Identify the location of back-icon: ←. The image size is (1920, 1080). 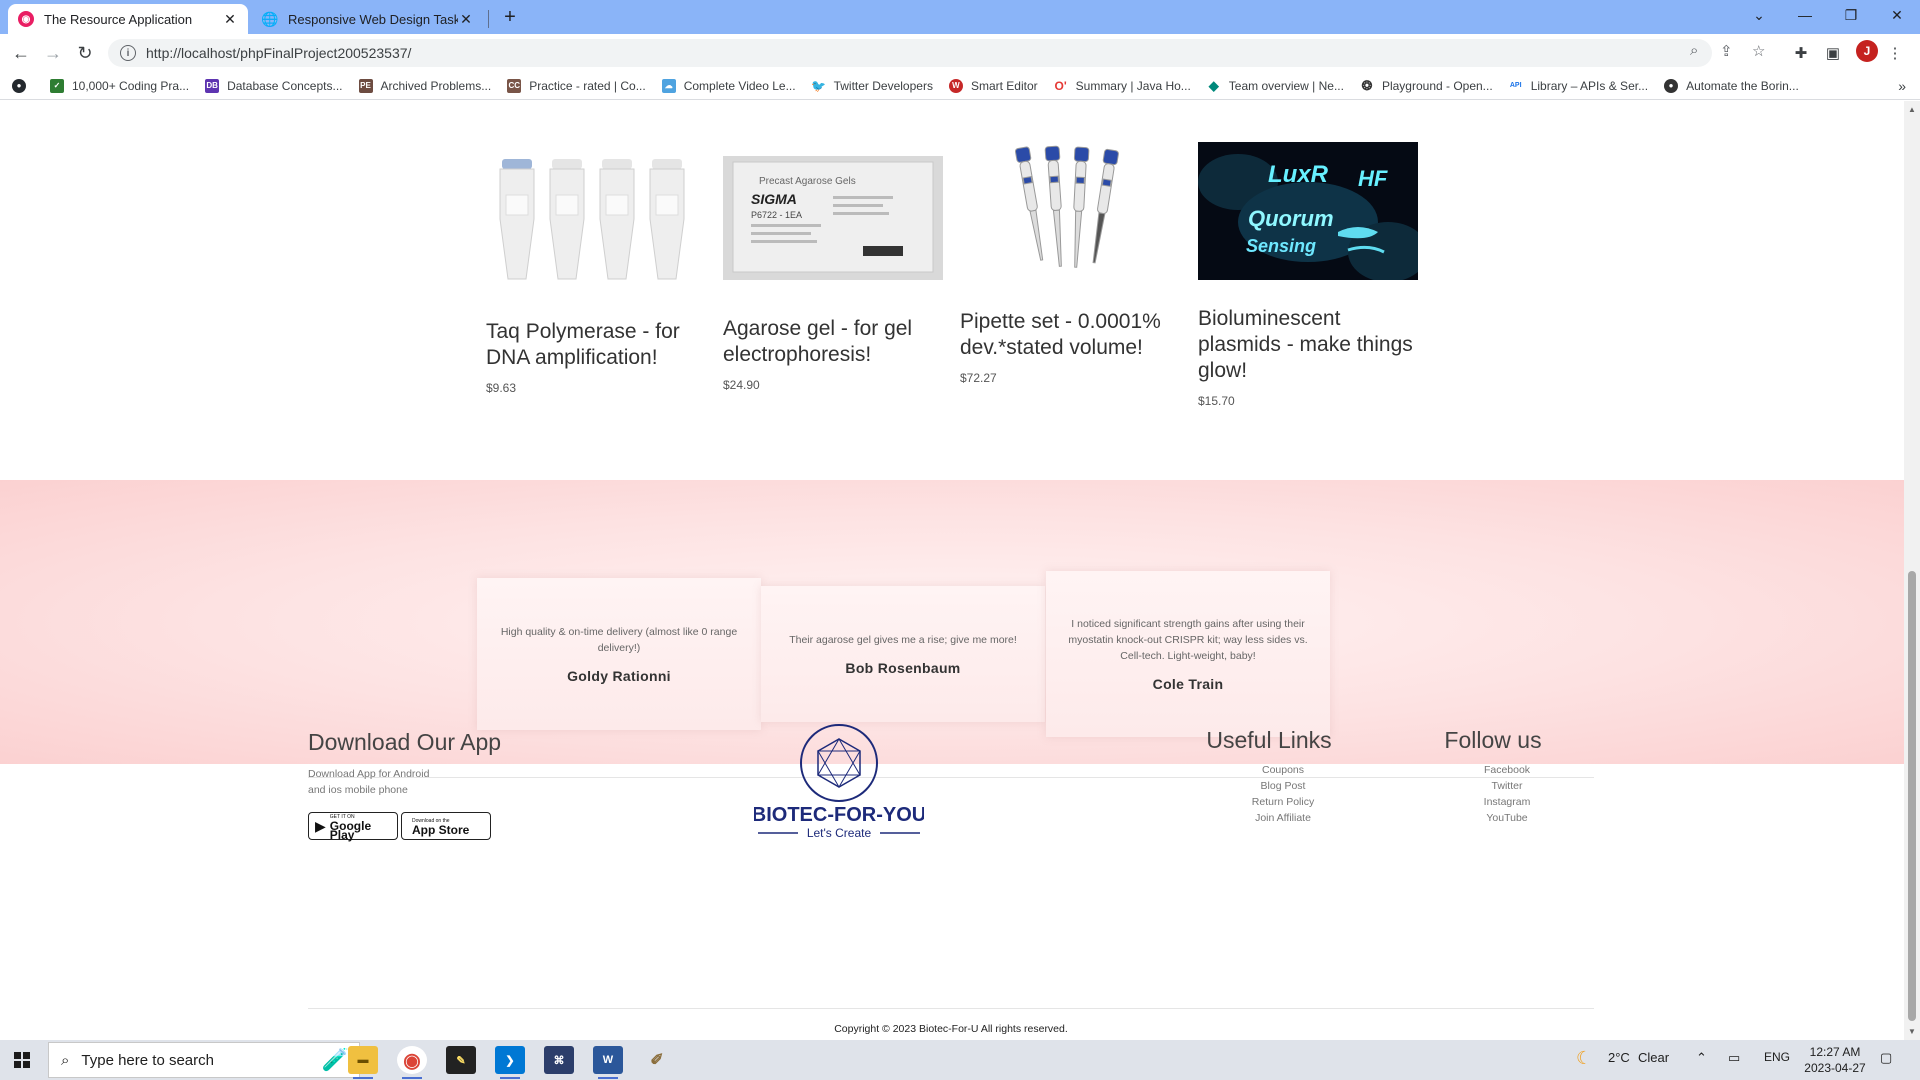
(21, 53).